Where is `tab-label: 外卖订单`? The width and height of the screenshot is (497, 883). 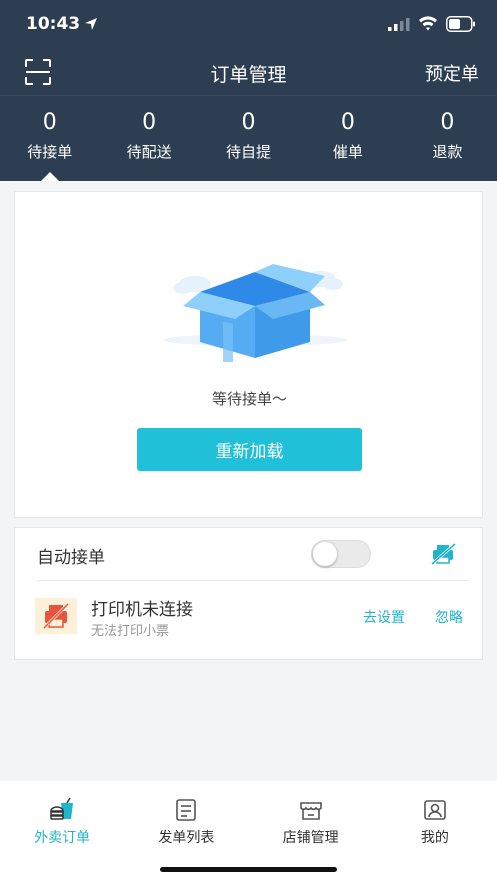
tab-label: 外卖订单 is located at coordinates (62, 838).